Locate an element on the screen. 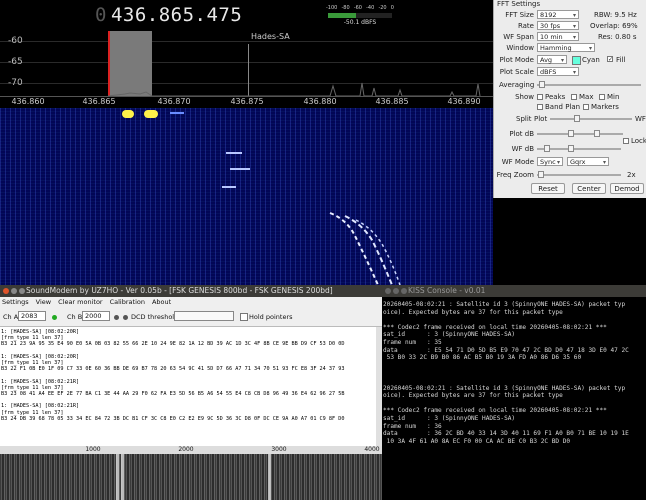 The image size is (646, 500). ruler-tick: 4000 is located at coordinates (372, 449).